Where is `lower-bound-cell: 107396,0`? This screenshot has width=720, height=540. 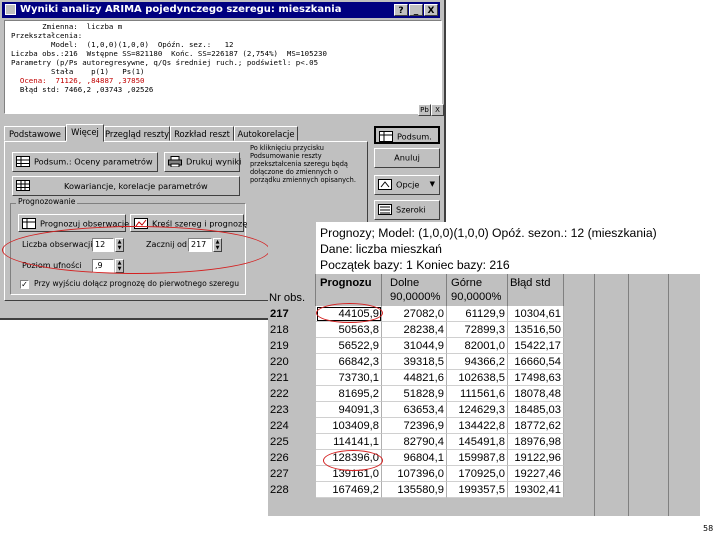
lower-bound-cell: 107396,0 is located at coordinates (414, 474).